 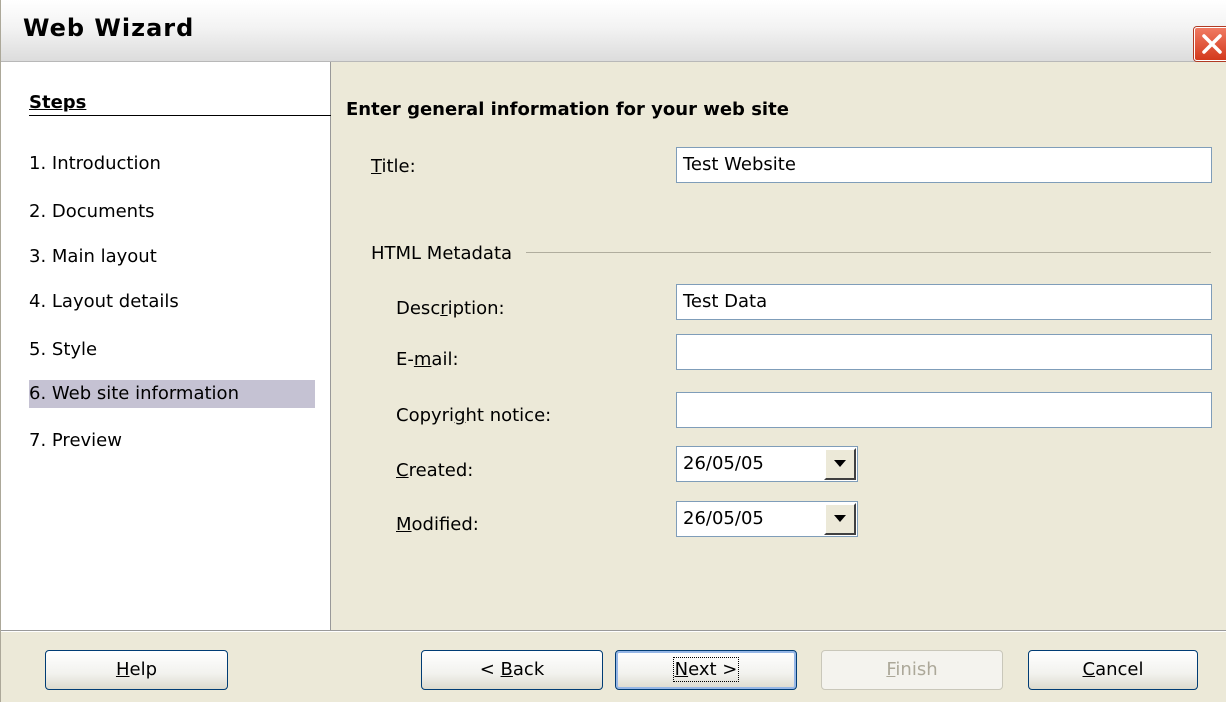 What do you see at coordinates (442, 253) in the screenshot?
I see `html-metadata-group-label: HTML Metadata` at bounding box center [442, 253].